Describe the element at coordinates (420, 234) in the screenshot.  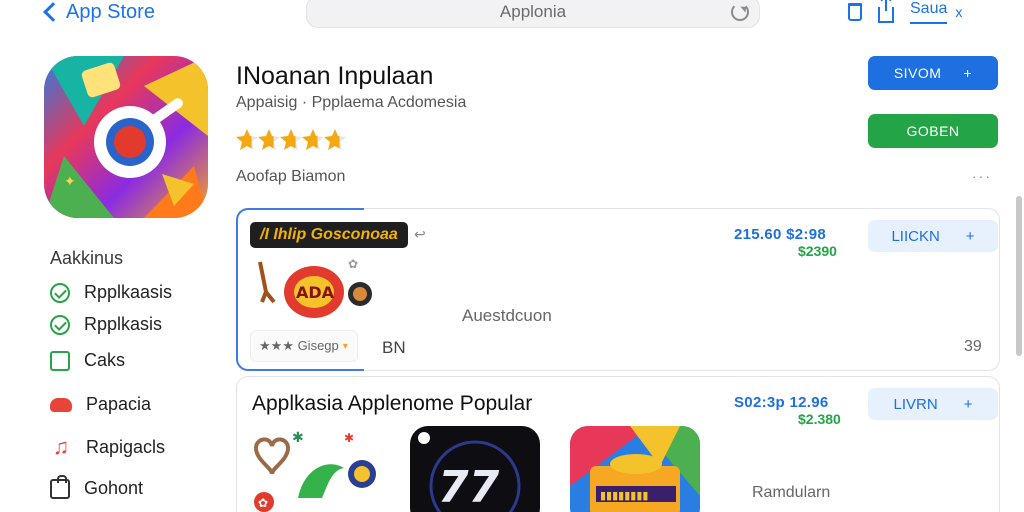
I see `promo-link-icon: ↩` at that location.